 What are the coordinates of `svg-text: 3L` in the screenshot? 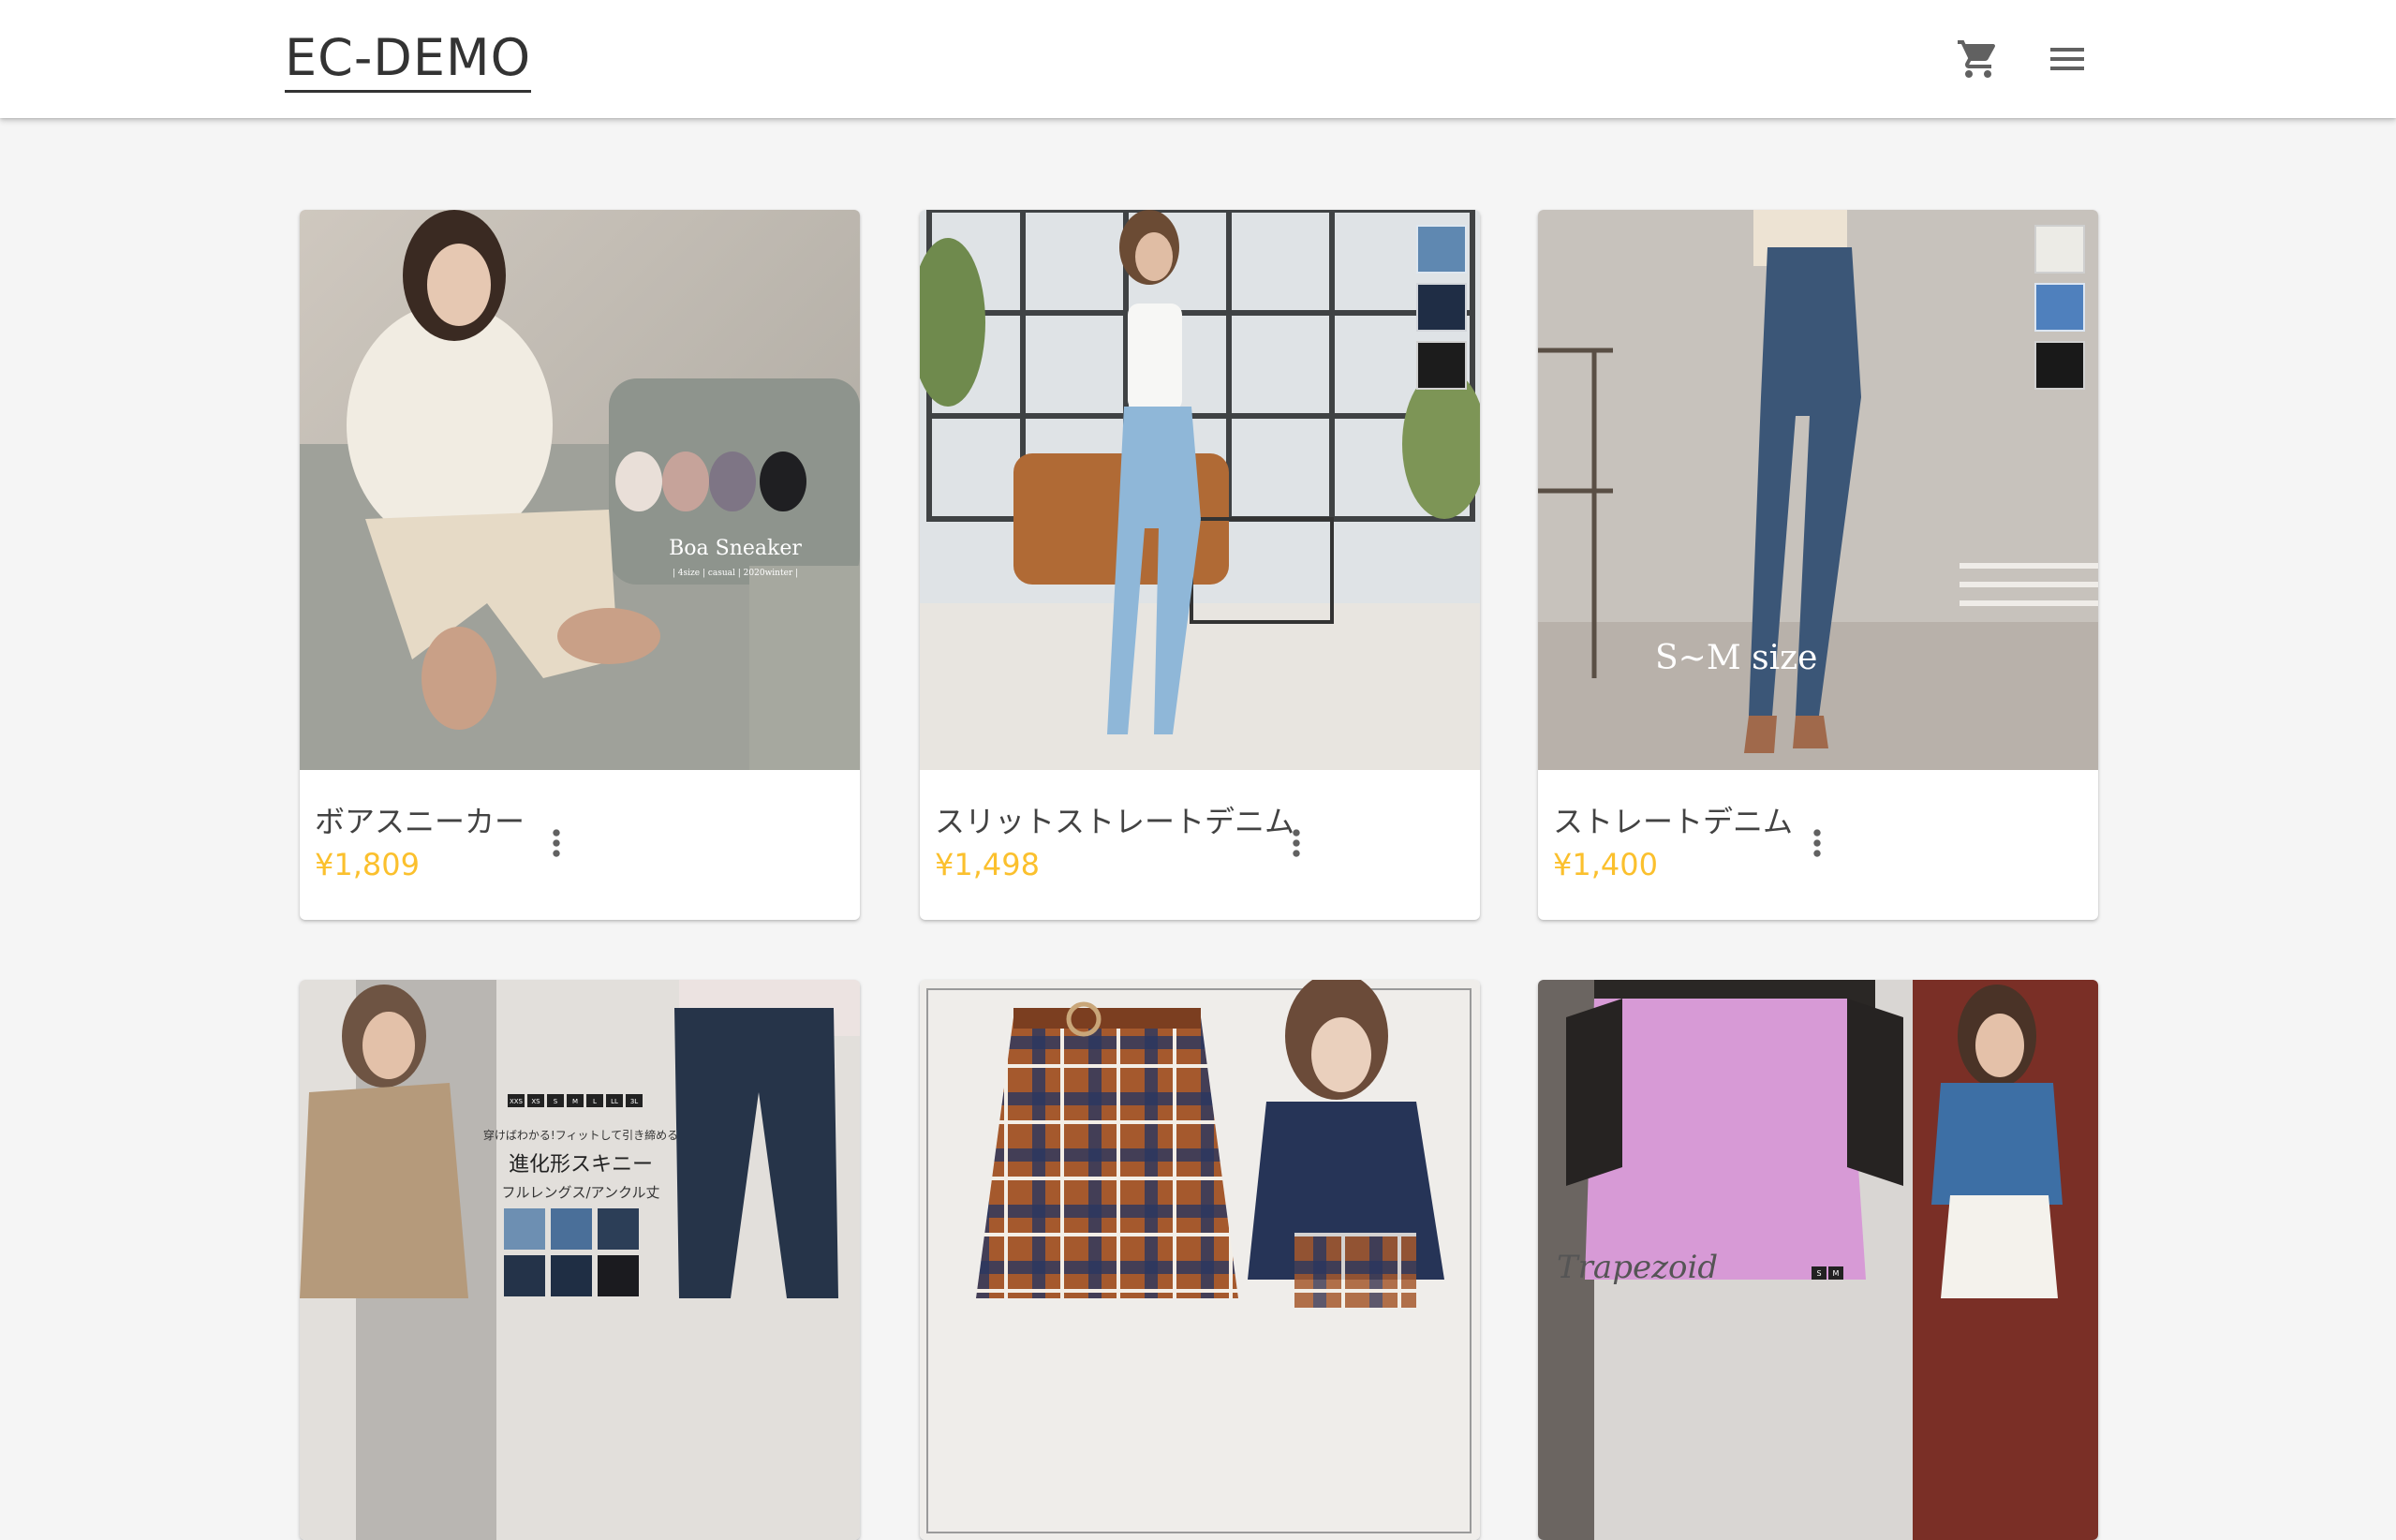 It's located at (634, 1101).